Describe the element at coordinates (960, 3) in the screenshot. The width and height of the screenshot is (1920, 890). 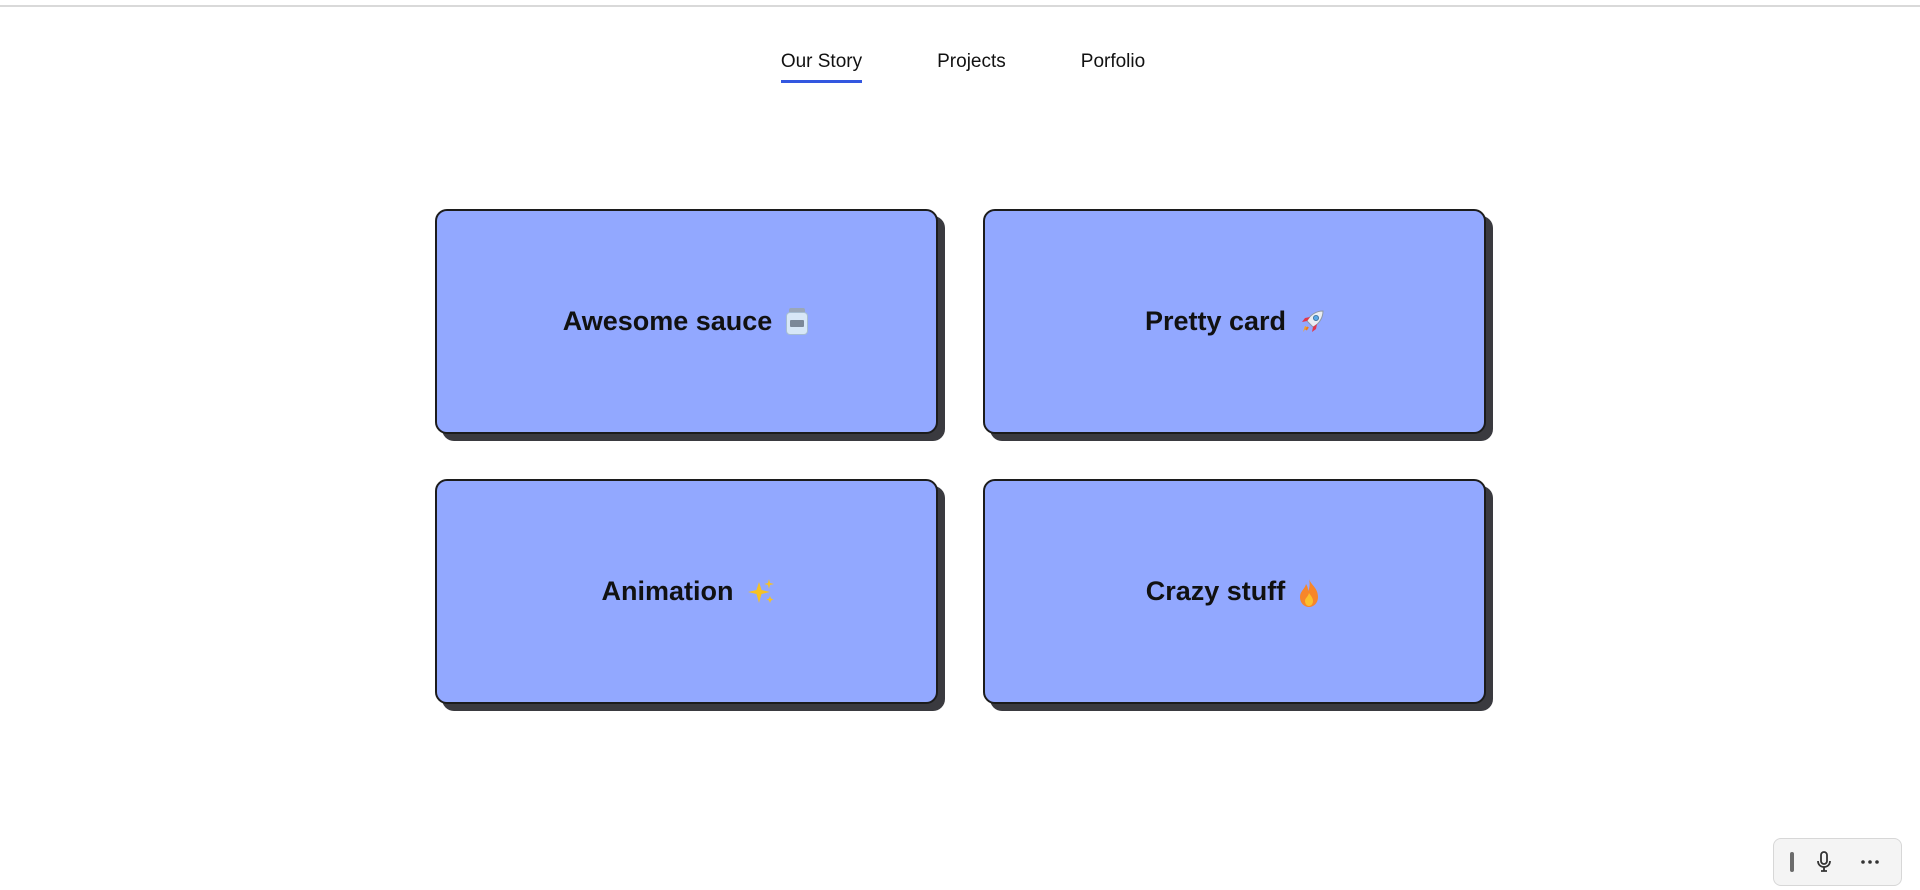
I see `top-divider` at that location.